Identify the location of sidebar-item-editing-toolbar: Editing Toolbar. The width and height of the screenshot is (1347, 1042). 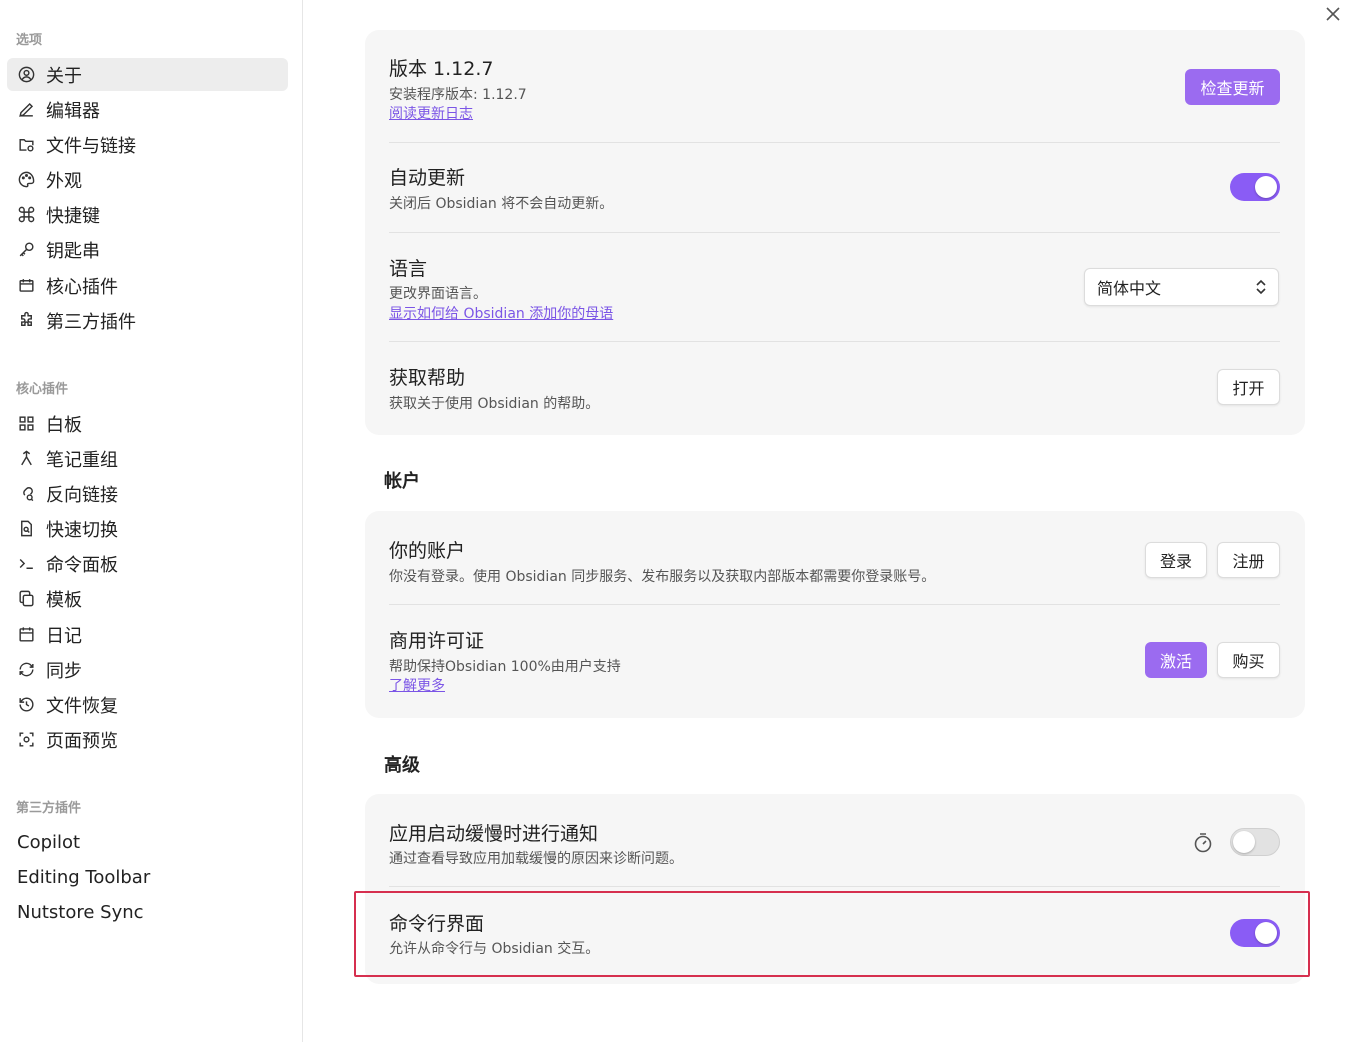
(147, 877).